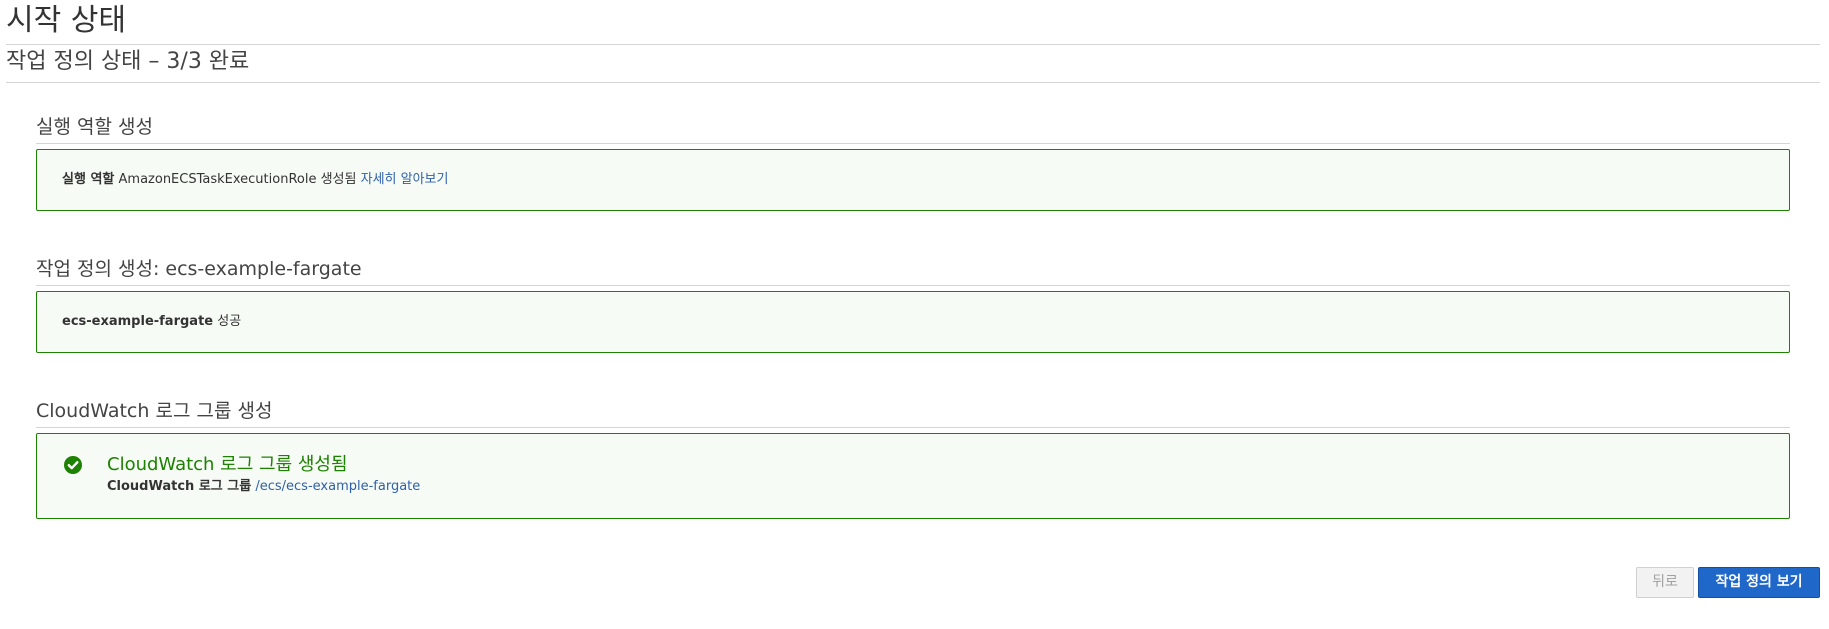 The image size is (1829, 629). Describe the element at coordinates (913, 129) in the screenshot. I see `section-heading: 실행 역할 생성` at that location.